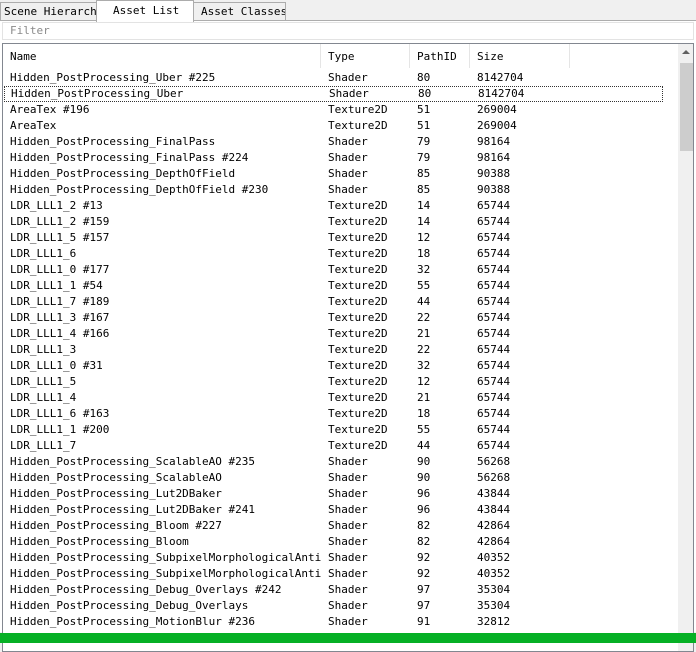 This screenshot has width=696, height=652. I want to click on cell-pathid: 44, so click(424, 301).